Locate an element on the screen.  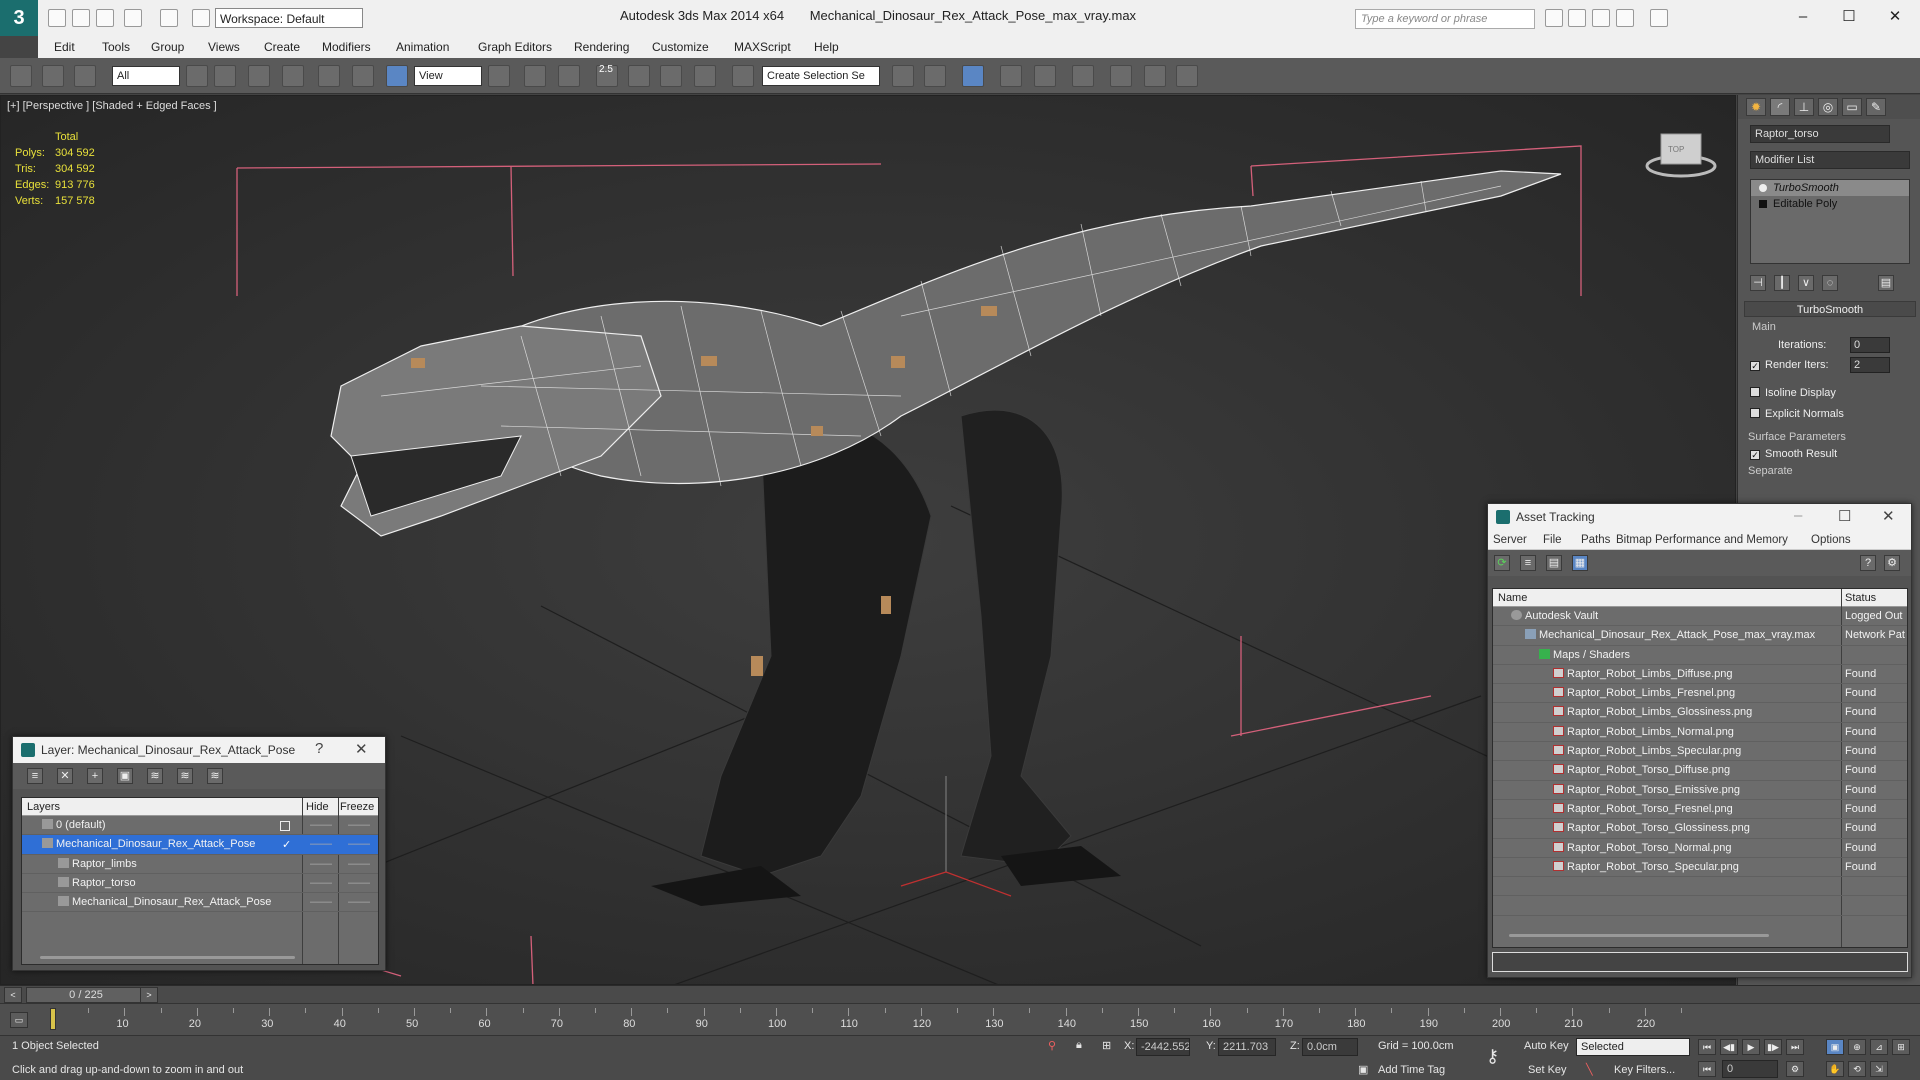
set-key-button: Set Key is located at coordinates (1547, 1070).